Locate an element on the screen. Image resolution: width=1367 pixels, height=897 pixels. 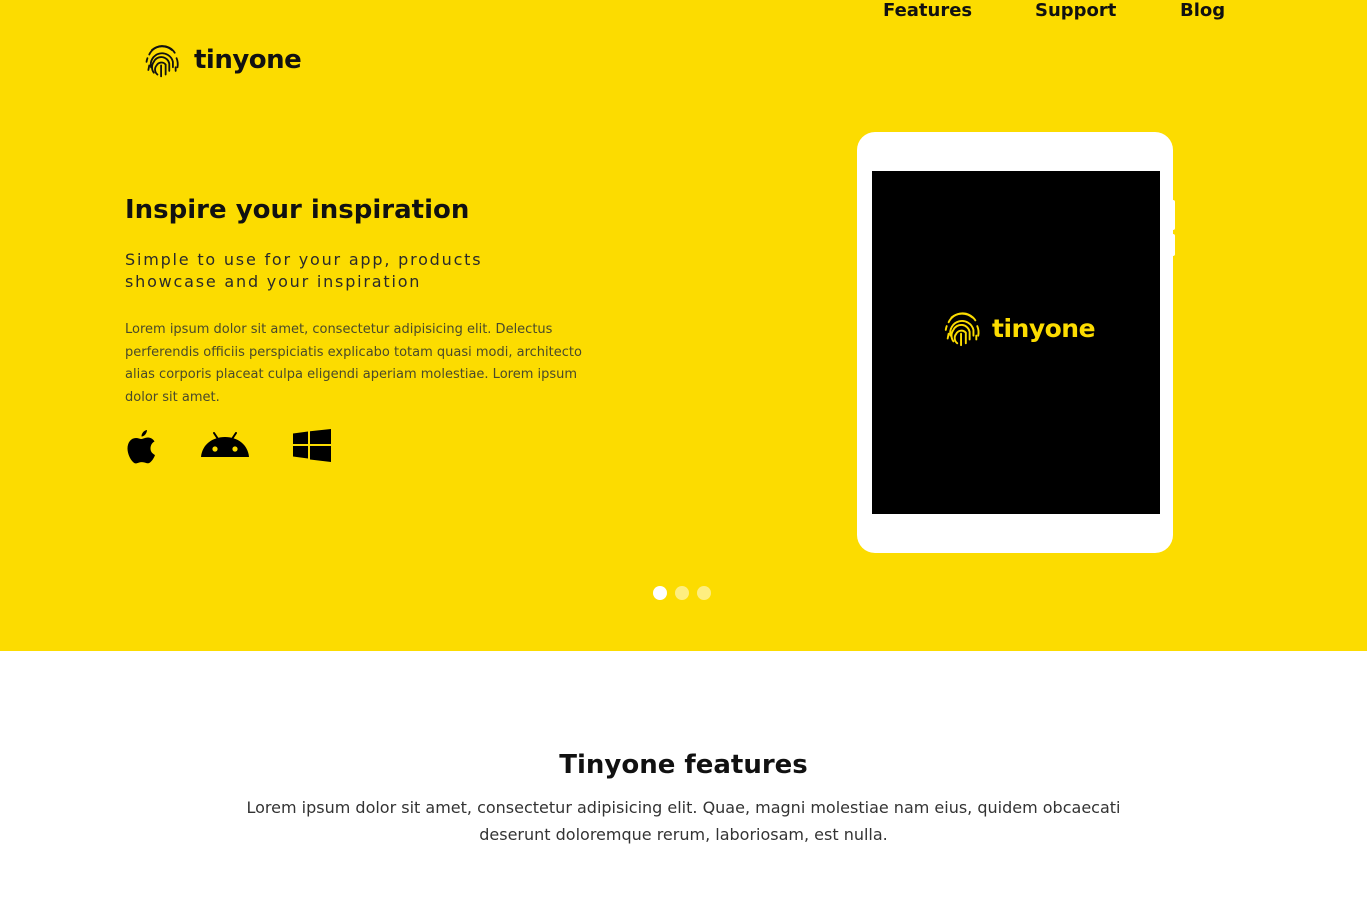
apple-store-link is located at coordinates (141, 448).